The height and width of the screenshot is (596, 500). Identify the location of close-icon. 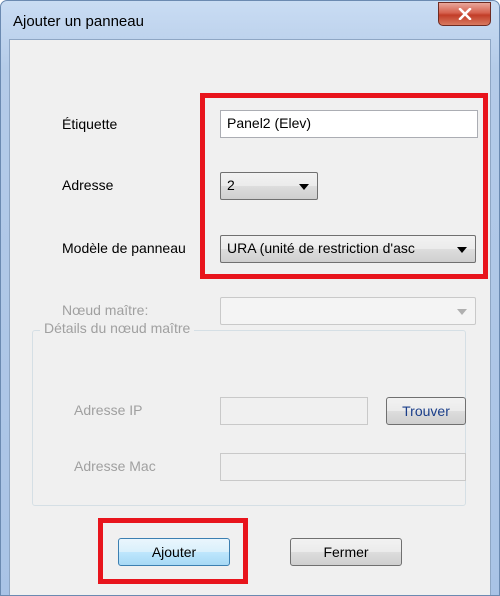
(465, 14).